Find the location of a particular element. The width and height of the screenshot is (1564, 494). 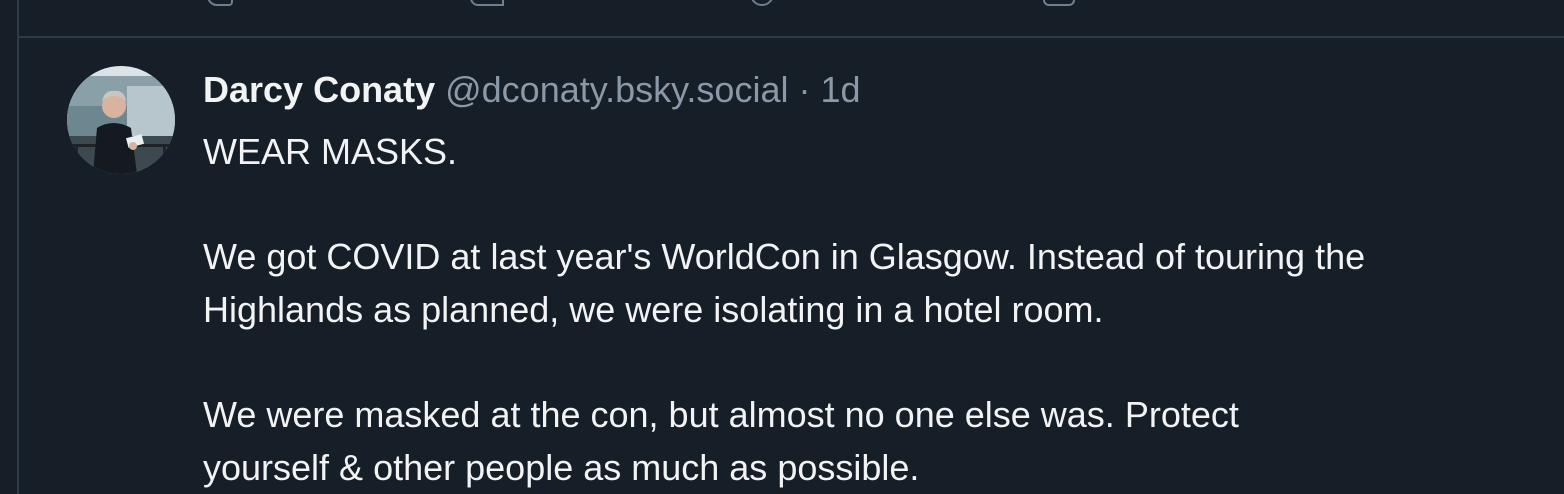

avatar is located at coordinates (121, 120).